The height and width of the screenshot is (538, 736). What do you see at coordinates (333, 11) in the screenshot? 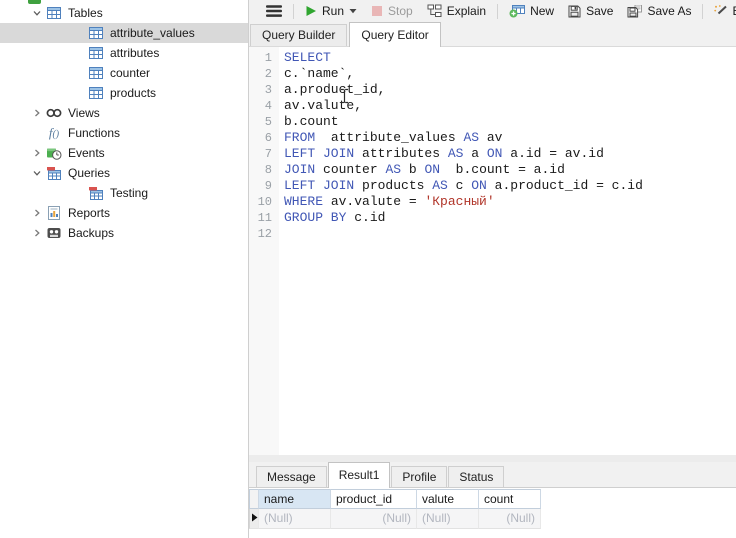
I see `toolbar-button-label: Run` at bounding box center [333, 11].